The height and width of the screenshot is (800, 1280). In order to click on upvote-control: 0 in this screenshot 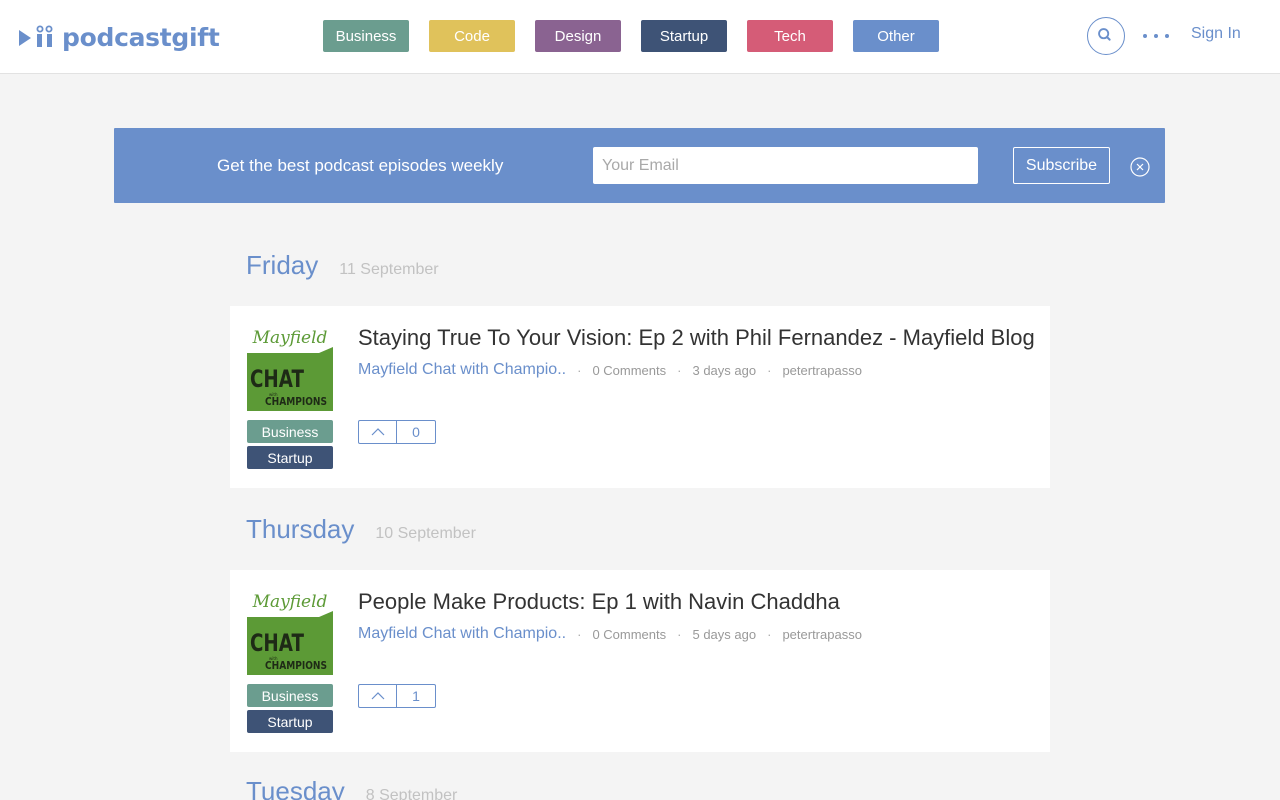, I will do `click(397, 432)`.